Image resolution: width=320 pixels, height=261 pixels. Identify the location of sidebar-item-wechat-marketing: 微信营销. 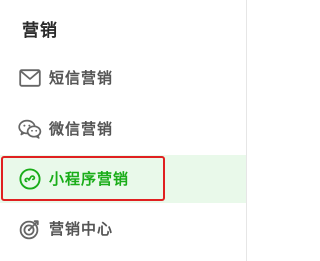
(123, 129).